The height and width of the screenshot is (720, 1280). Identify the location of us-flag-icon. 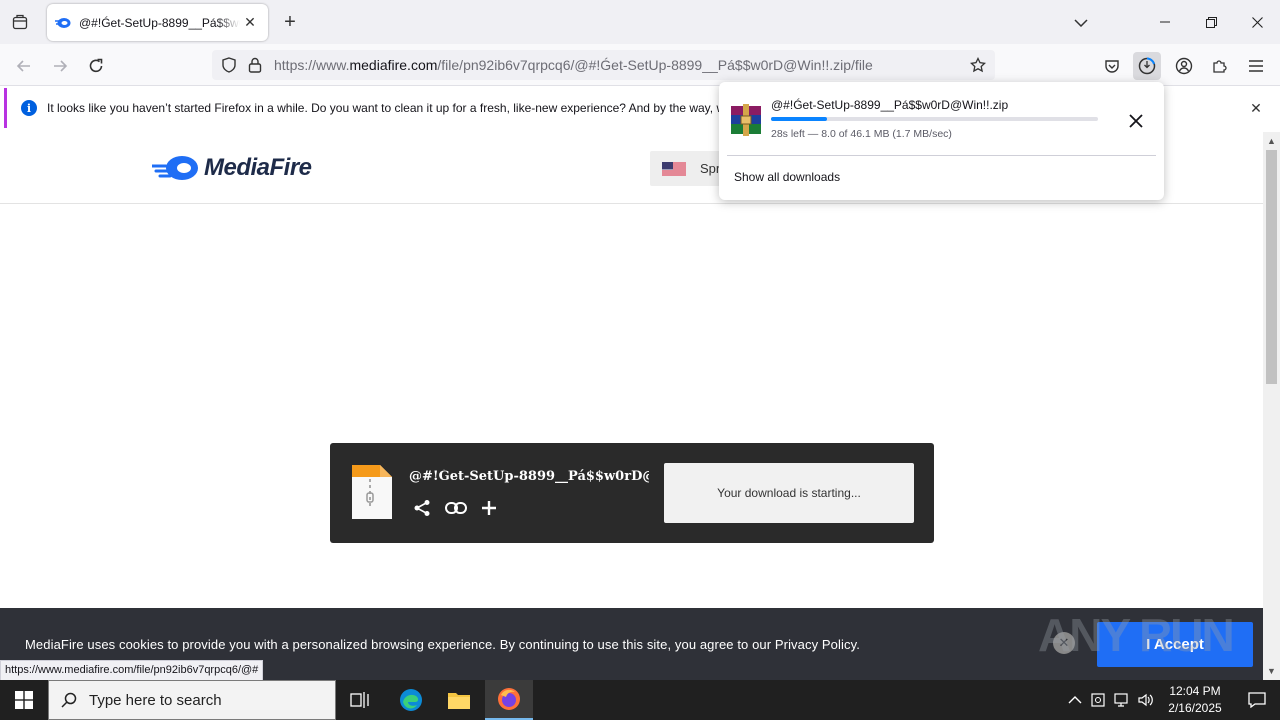
(674, 168).